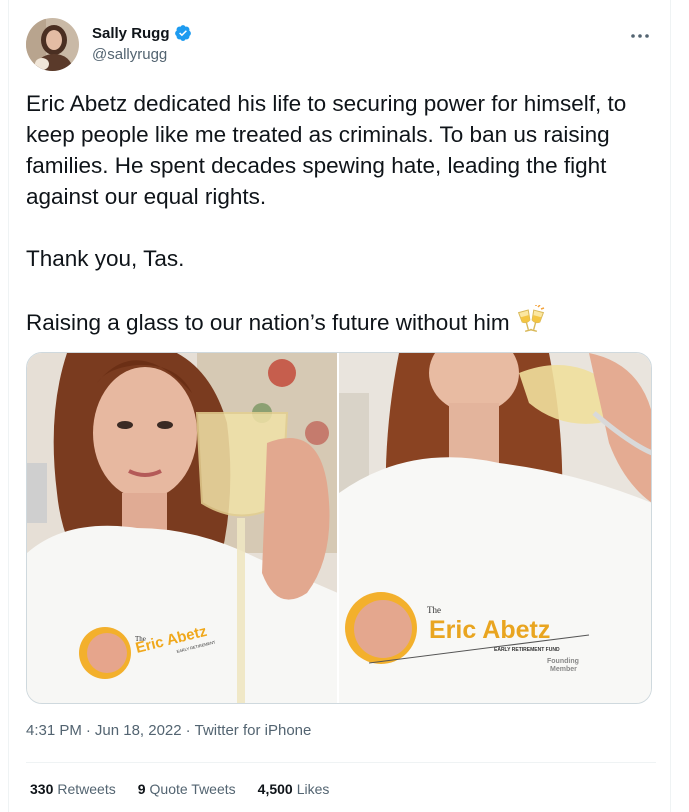 The height and width of the screenshot is (812, 689). What do you see at coordinates (42, 789) in the screenshot?
I see `retweets-count: 330` at bounding box center [42, 789].